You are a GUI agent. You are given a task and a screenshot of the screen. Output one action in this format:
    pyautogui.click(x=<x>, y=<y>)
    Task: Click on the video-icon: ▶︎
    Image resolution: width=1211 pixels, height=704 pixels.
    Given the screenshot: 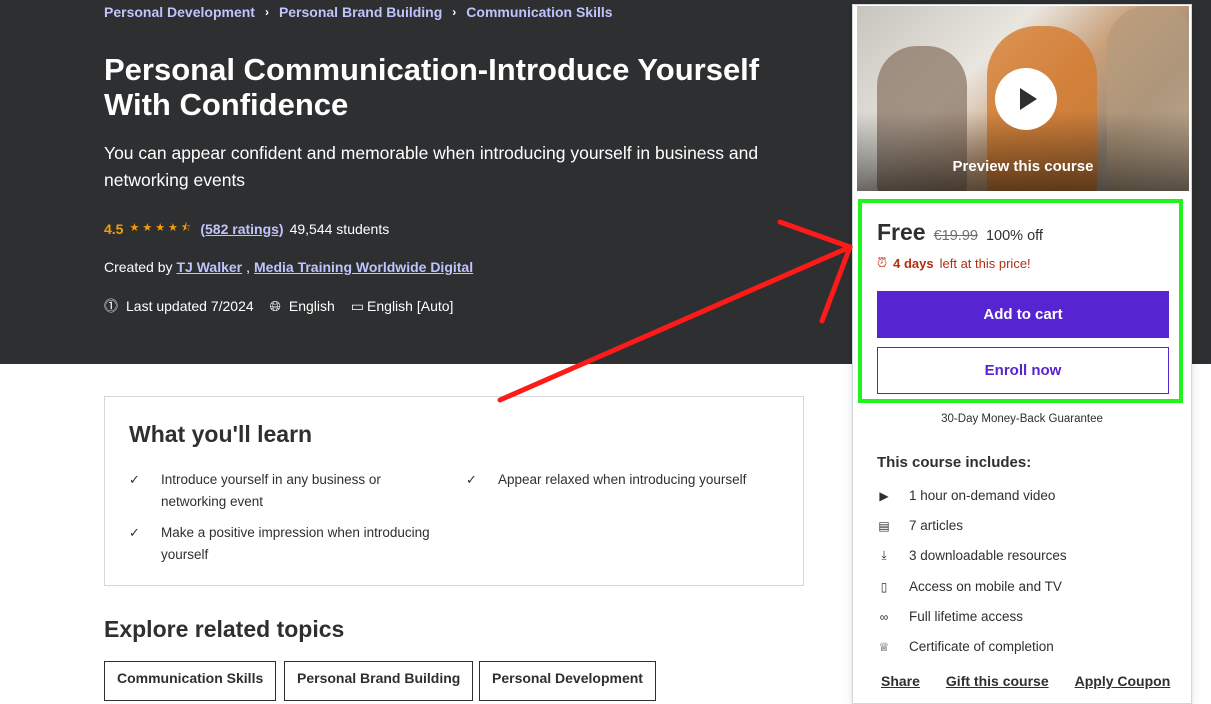 What is the action you would take?
    pyautogui.click(x=884, y=495)
    